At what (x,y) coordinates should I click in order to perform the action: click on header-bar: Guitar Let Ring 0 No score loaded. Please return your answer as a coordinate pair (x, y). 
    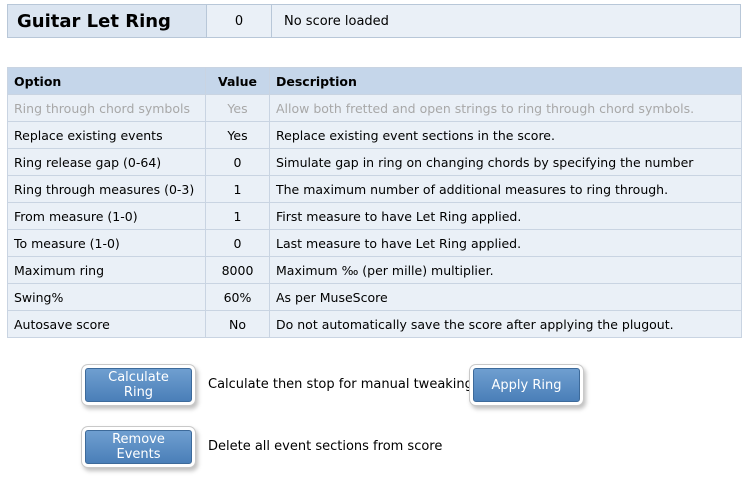
    Looking at the image, I should click on (374, 21).